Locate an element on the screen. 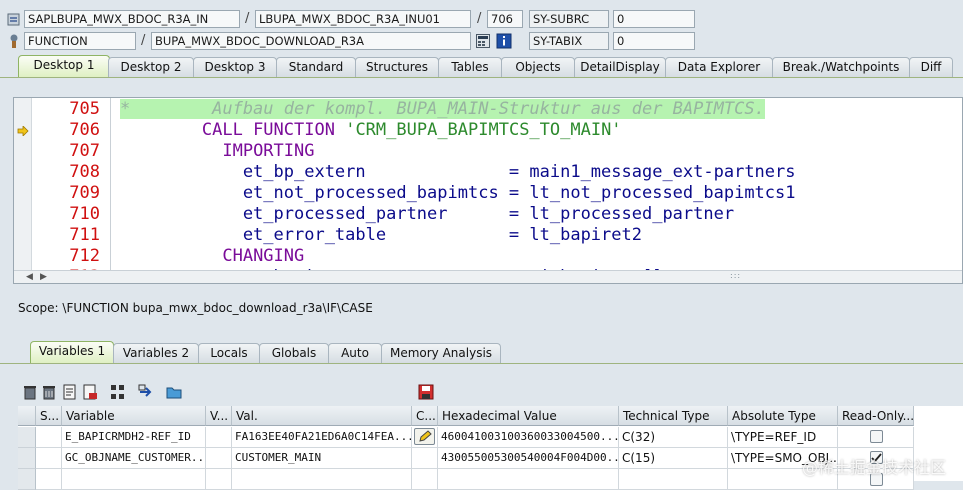 The height and width of the screenshot is (490, 963). folder-icon is located at coordinates (174, 392).